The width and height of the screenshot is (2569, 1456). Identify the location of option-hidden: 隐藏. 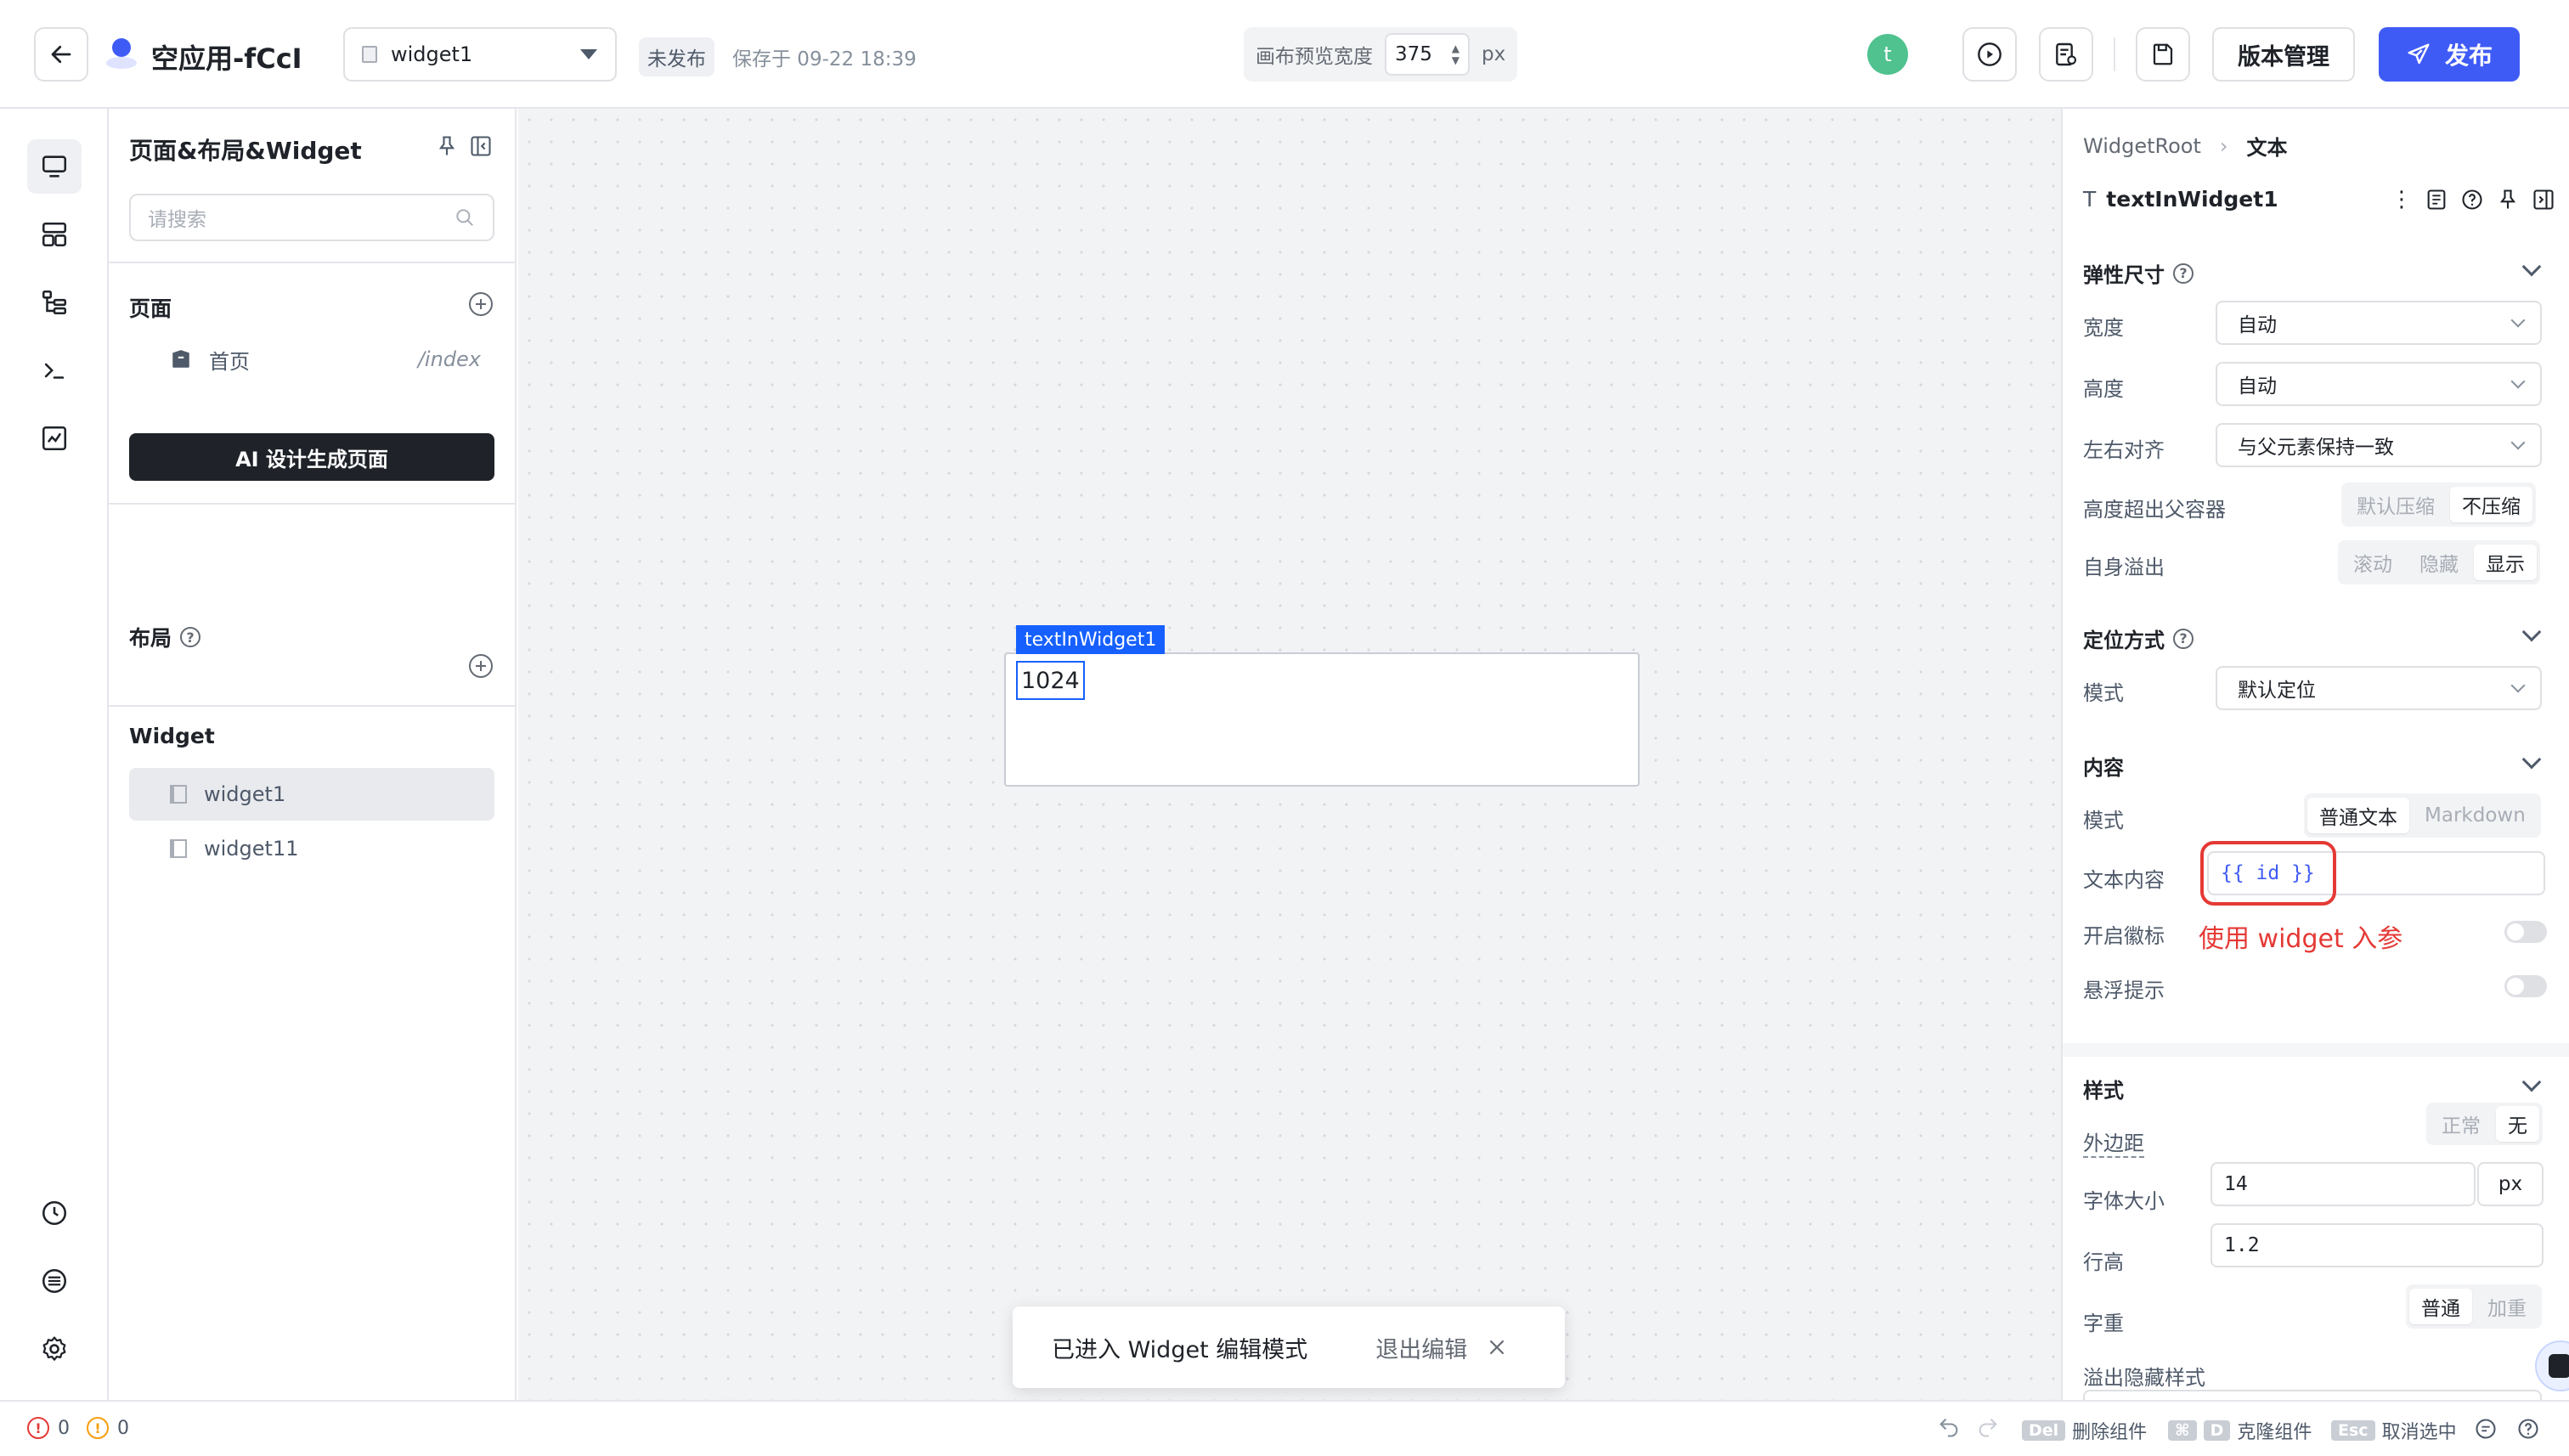
(2439, 562).